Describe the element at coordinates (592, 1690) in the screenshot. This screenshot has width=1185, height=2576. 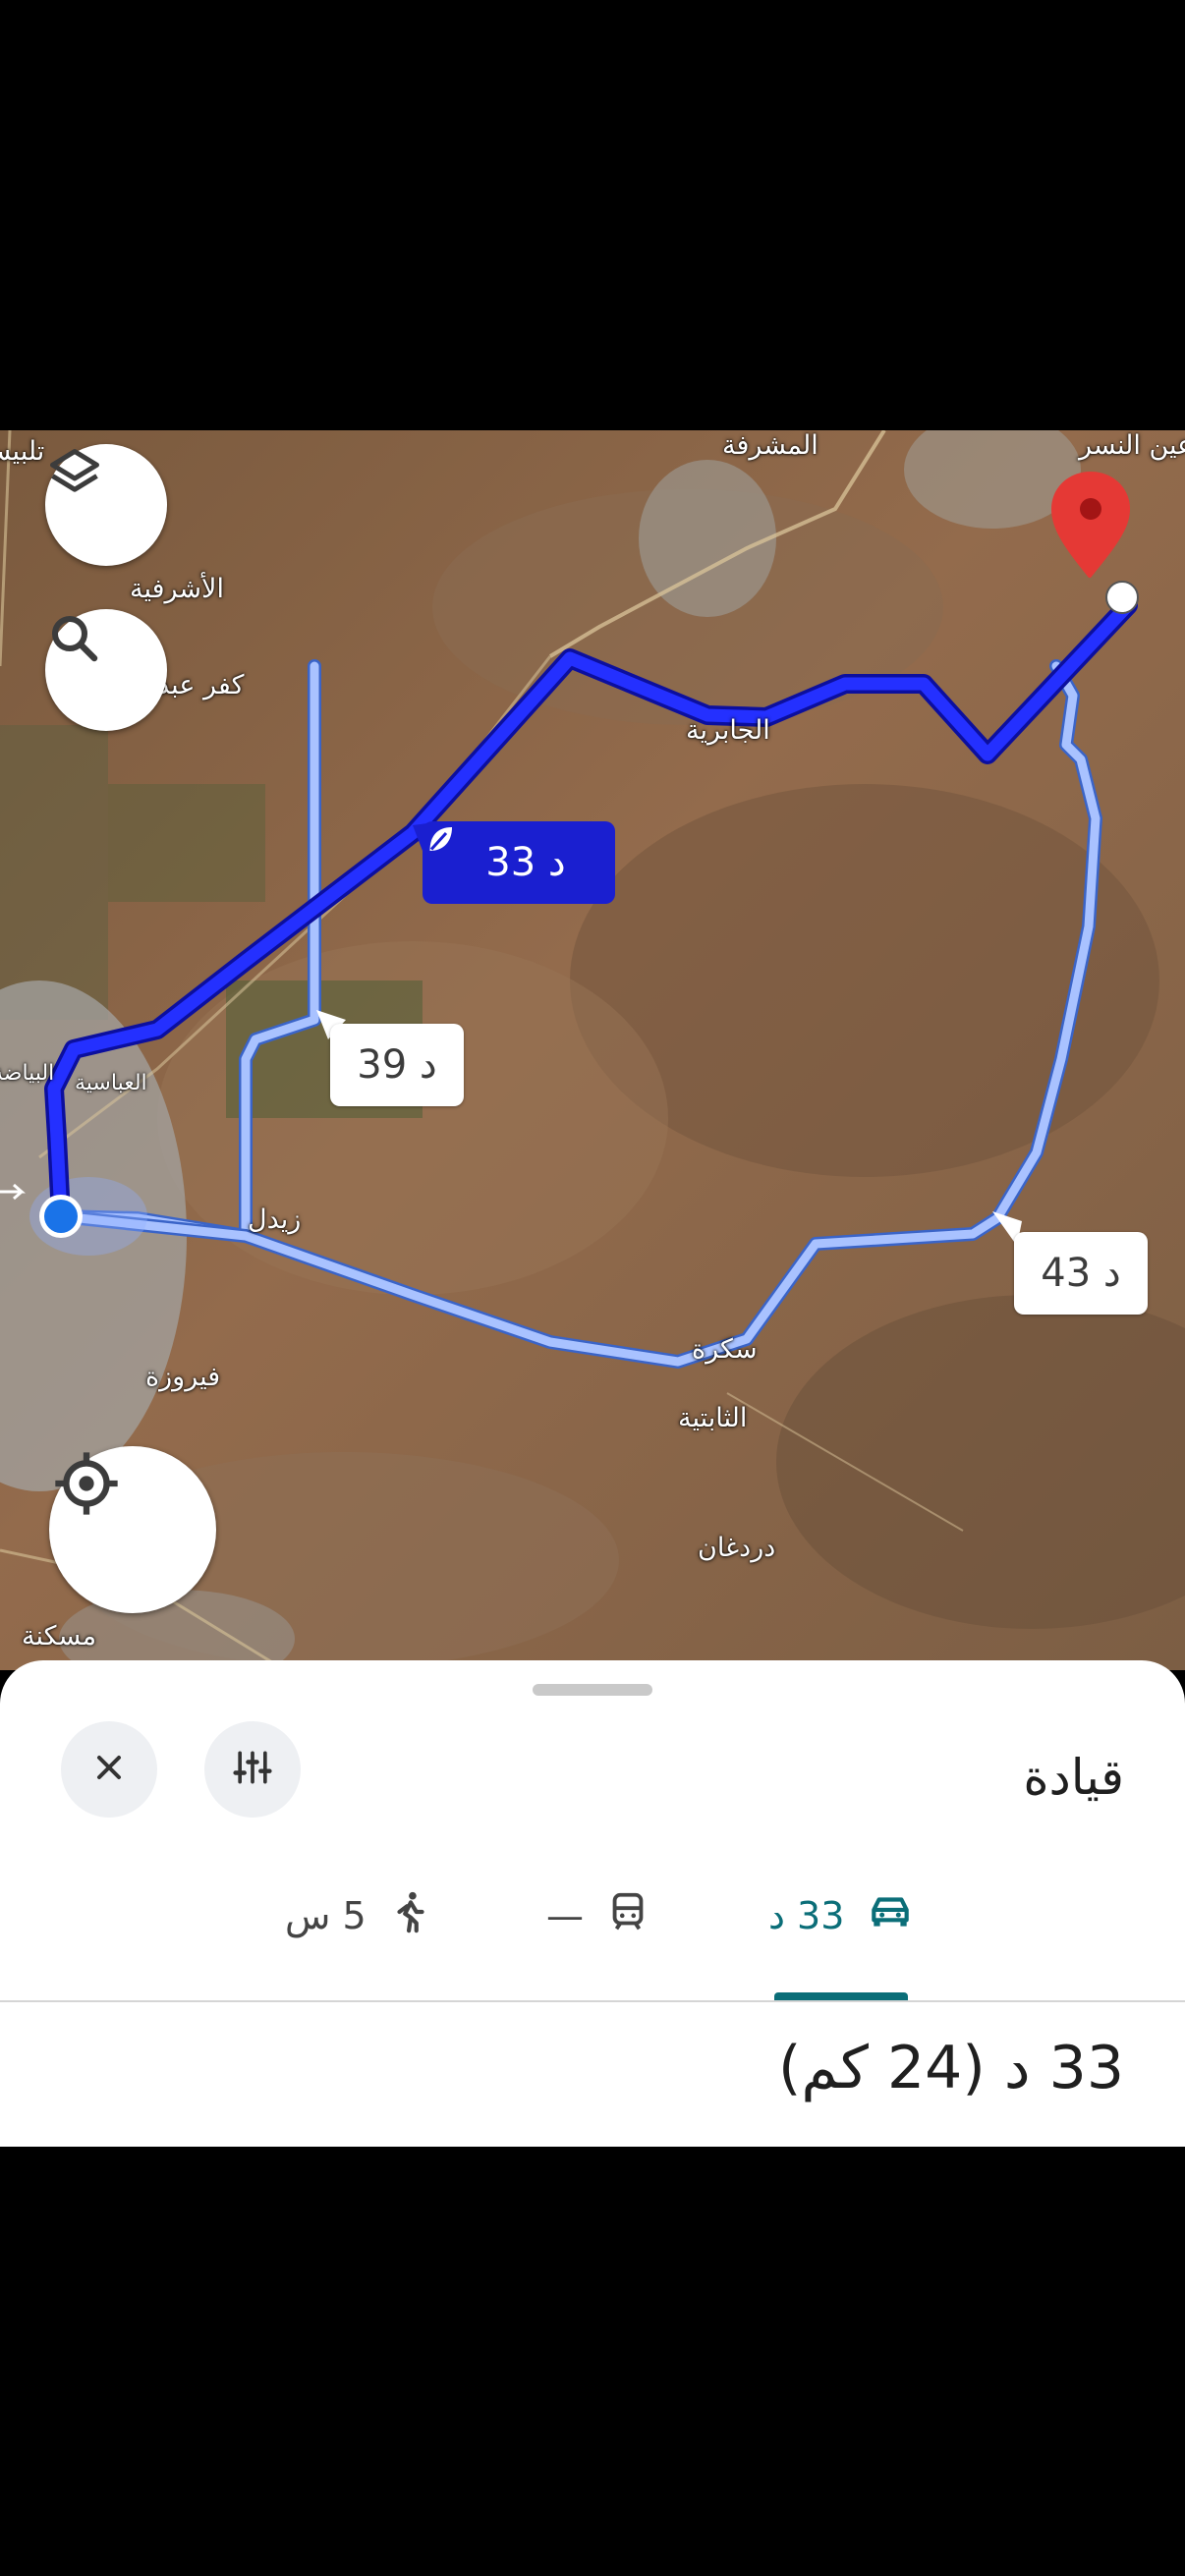
I see `sheet-drag-handle` at that location.